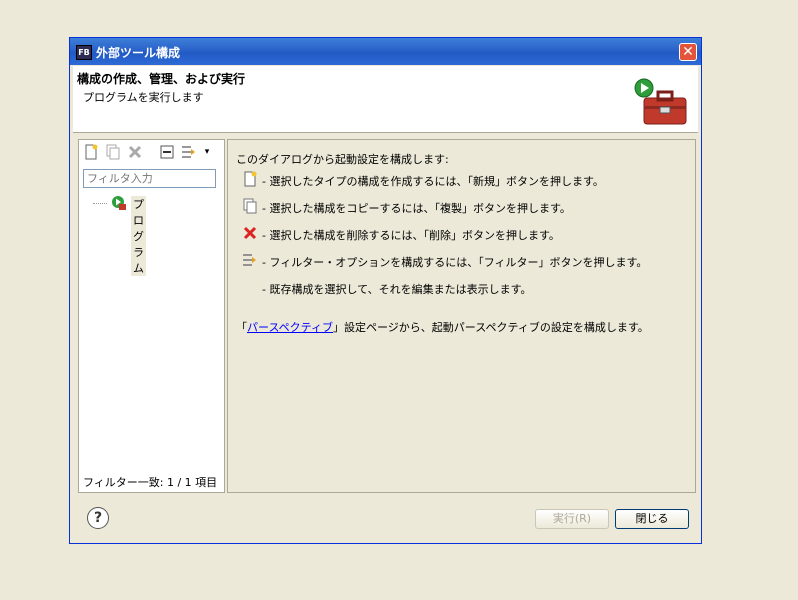  I want to click on perspective-pref-link: パースペクティブ, so click(290, 327).